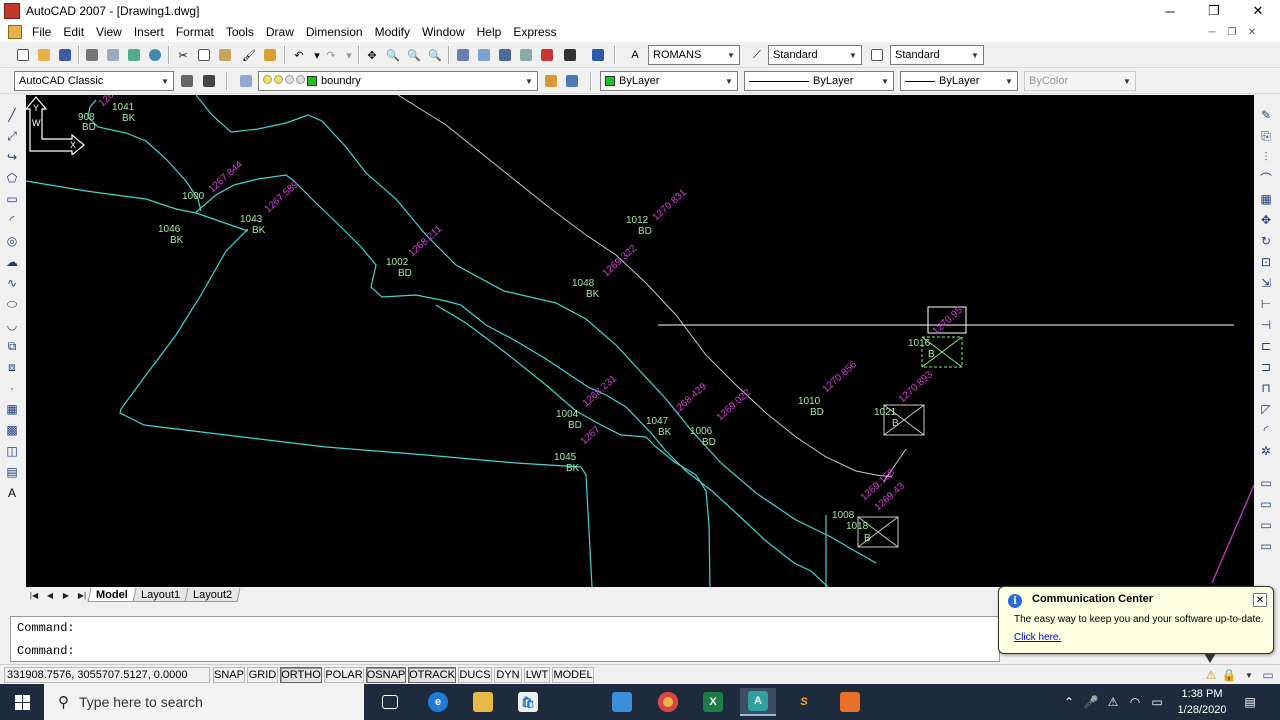 The height and width of the screenshot is (720, 1280). I want to click on maximize-button: ❐, so click(1214, 11).